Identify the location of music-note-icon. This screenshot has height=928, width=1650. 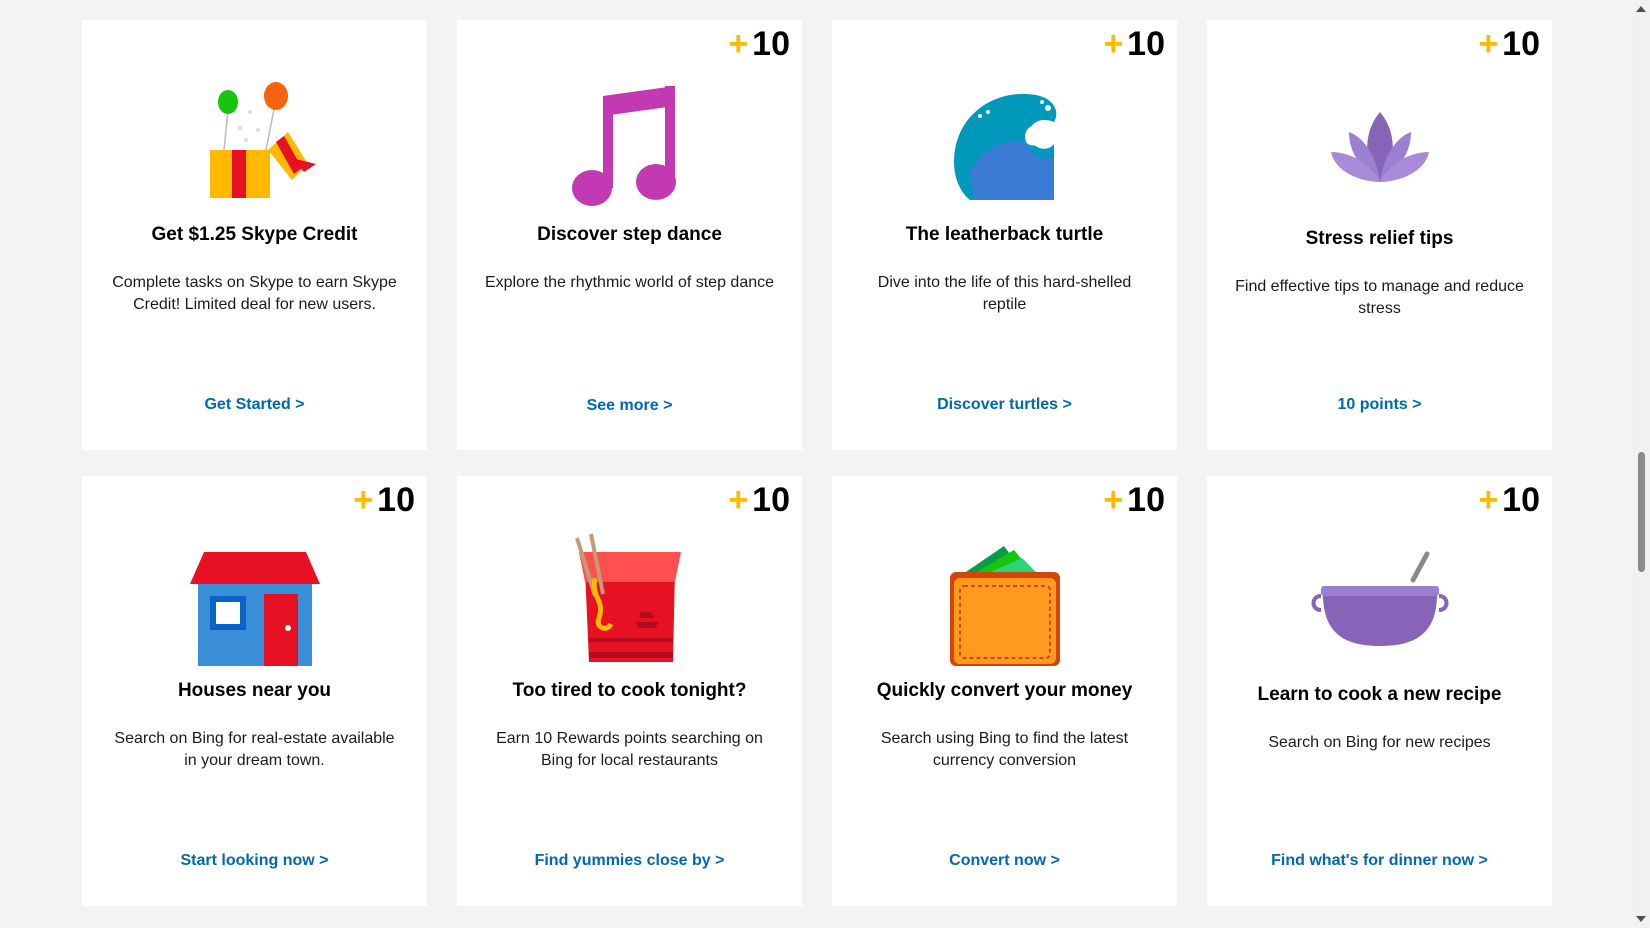
(630, 147).